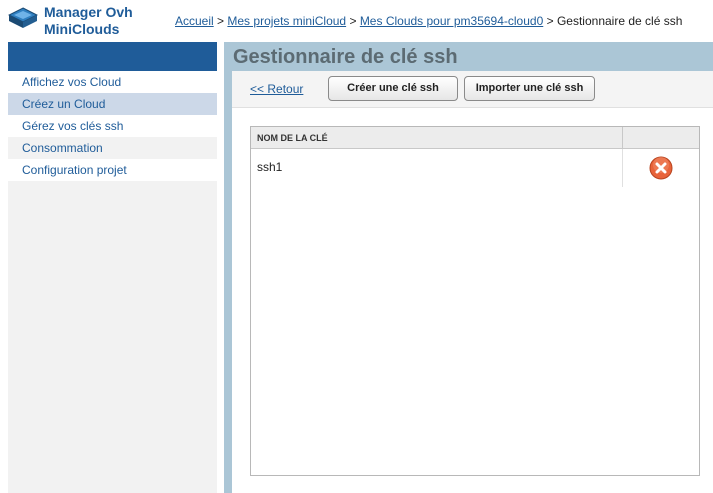  I want to click on sidebar-item-project-config: Configuration projet, so click(112, 170).